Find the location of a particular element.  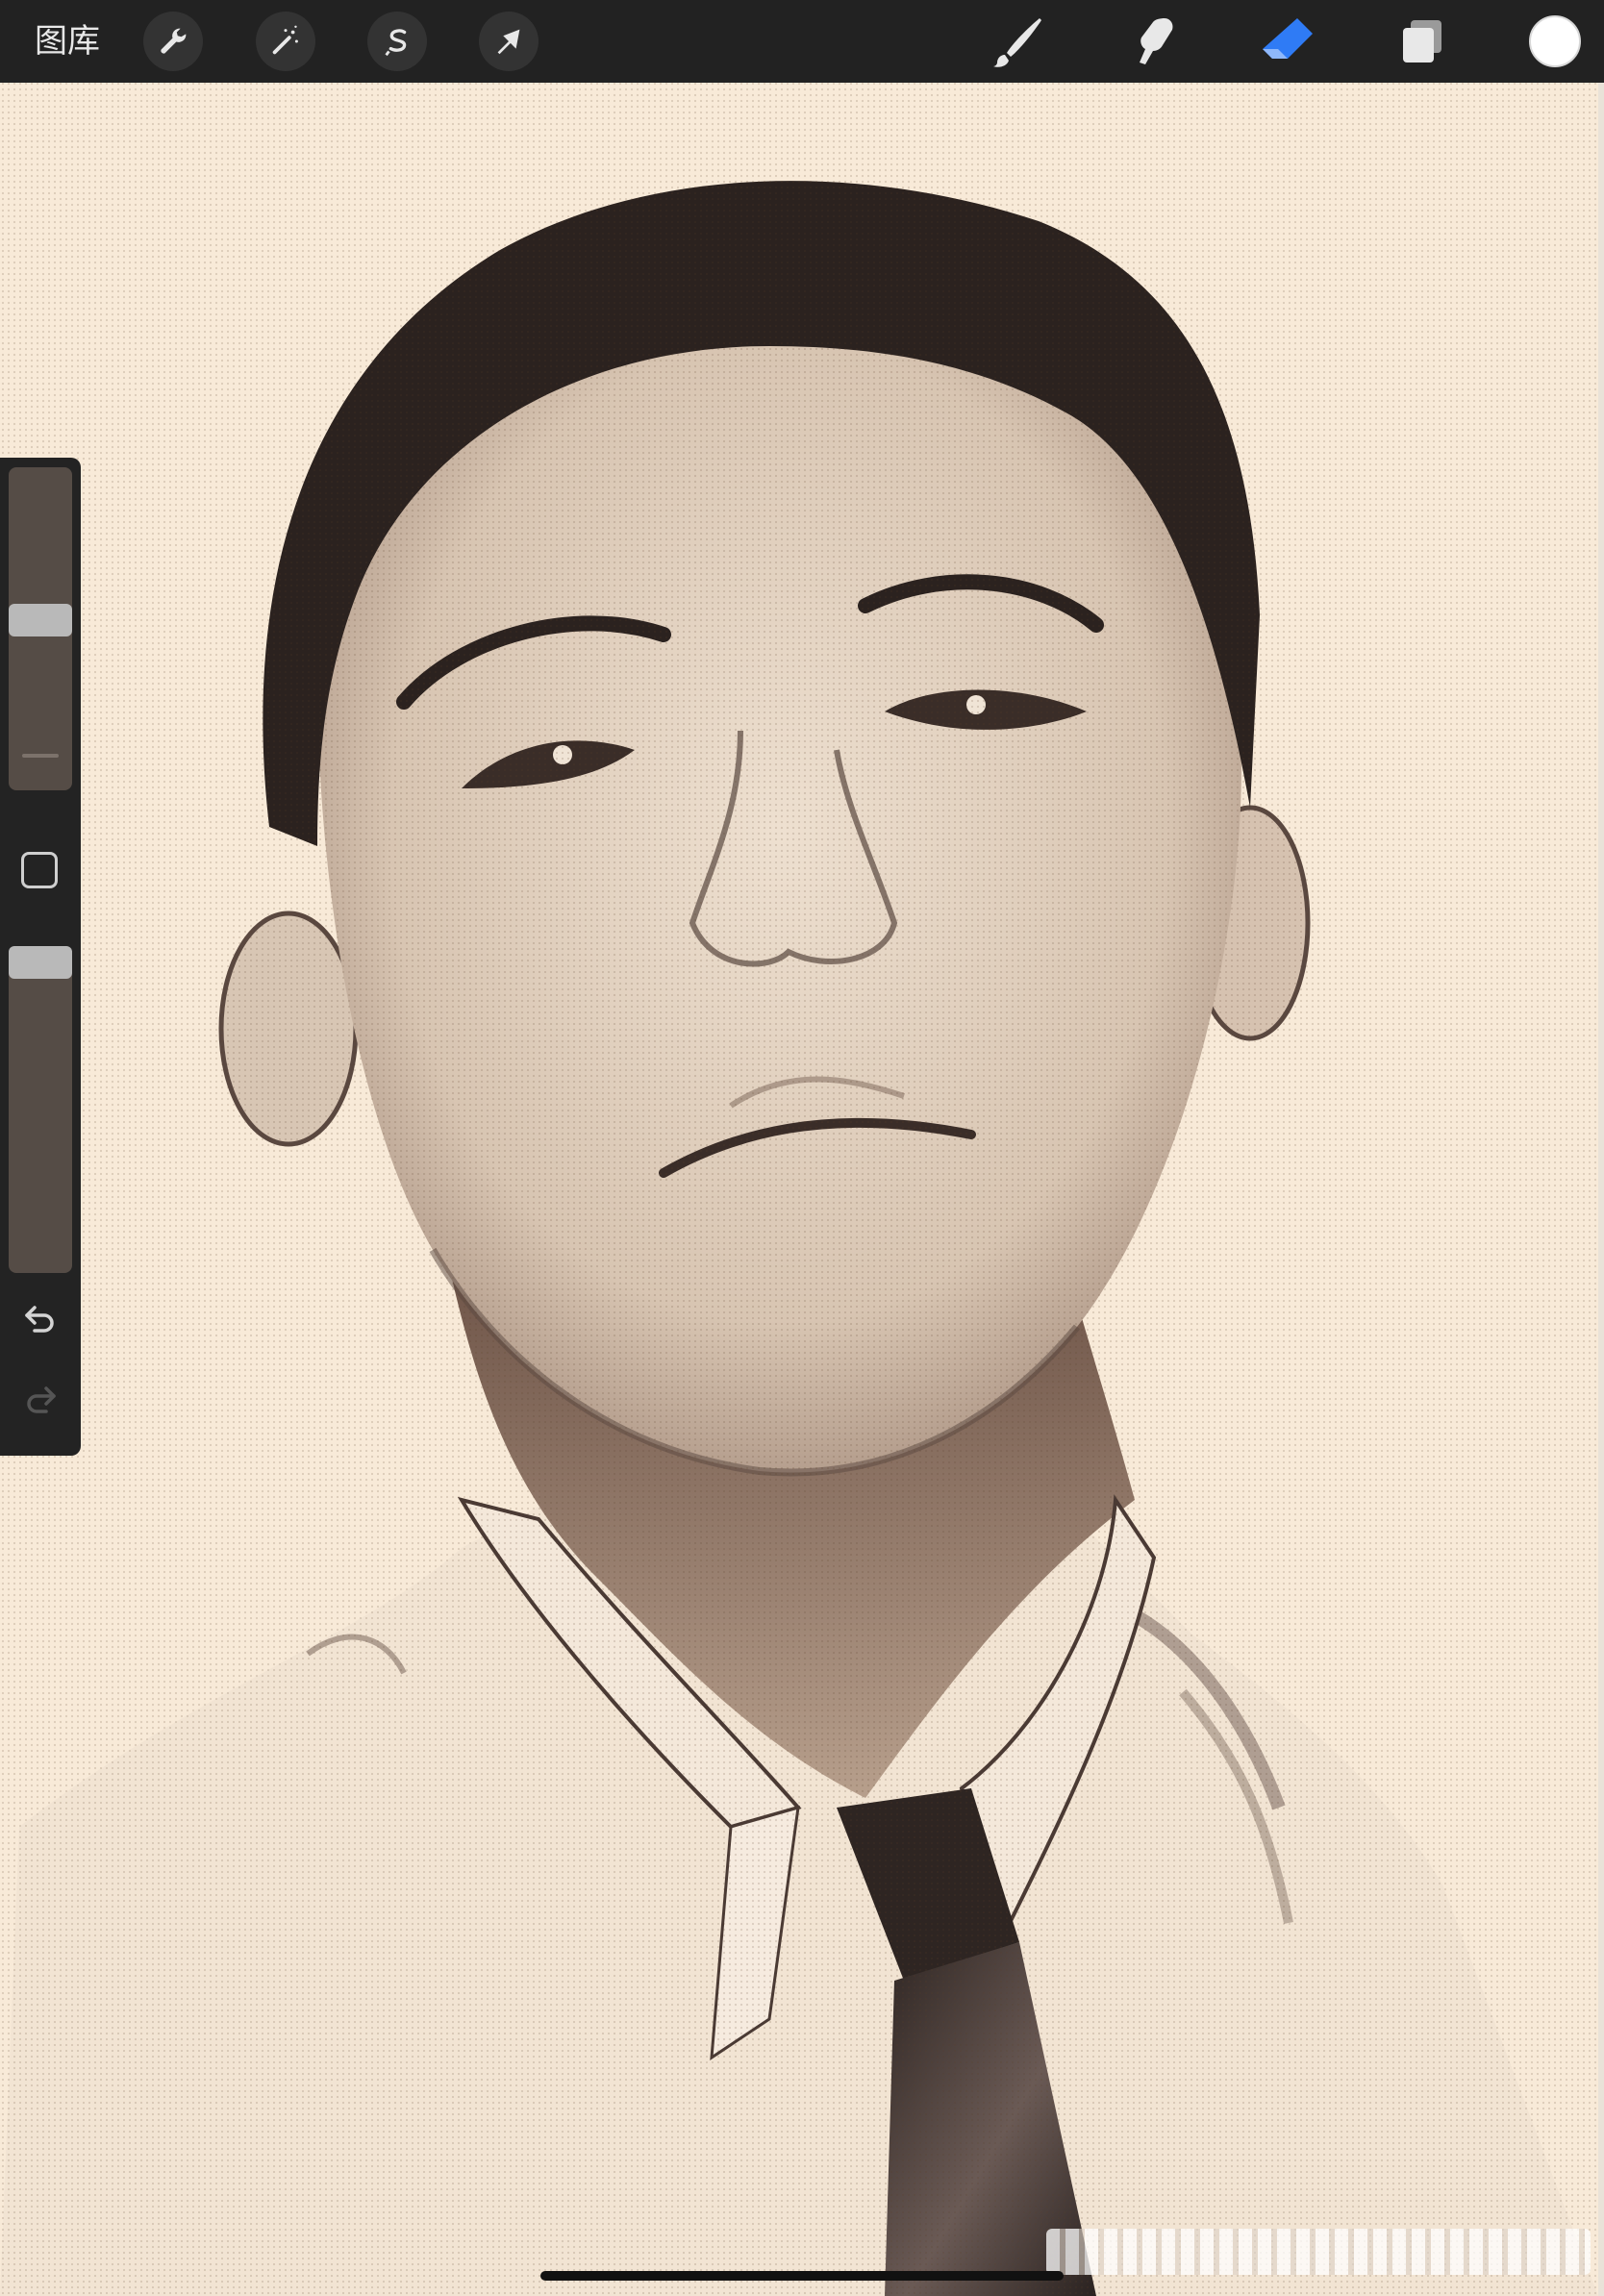

layers-button is located at coordinates (1422, 41).